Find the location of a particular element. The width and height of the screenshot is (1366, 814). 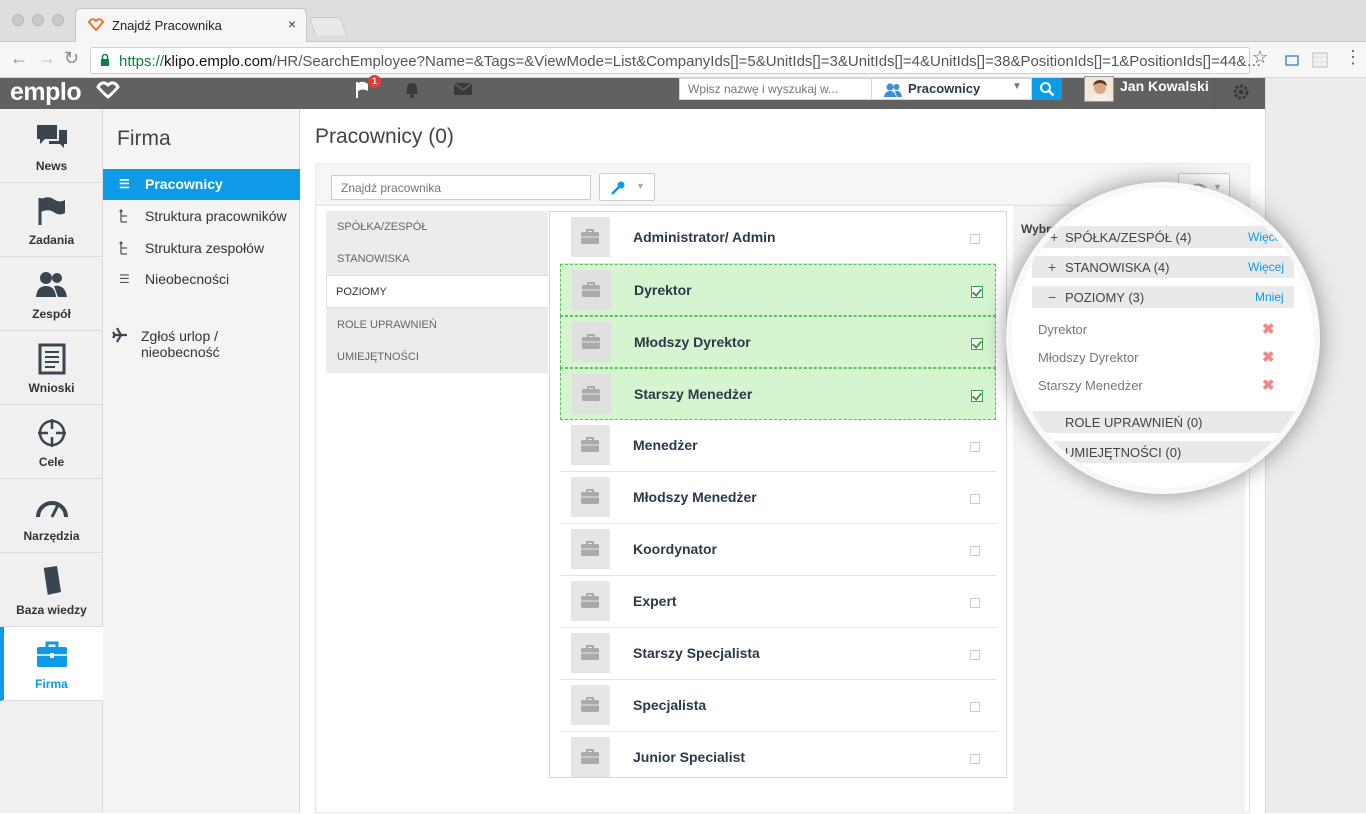

forward-arrow-icon: → is located at coordinates (47, 58).